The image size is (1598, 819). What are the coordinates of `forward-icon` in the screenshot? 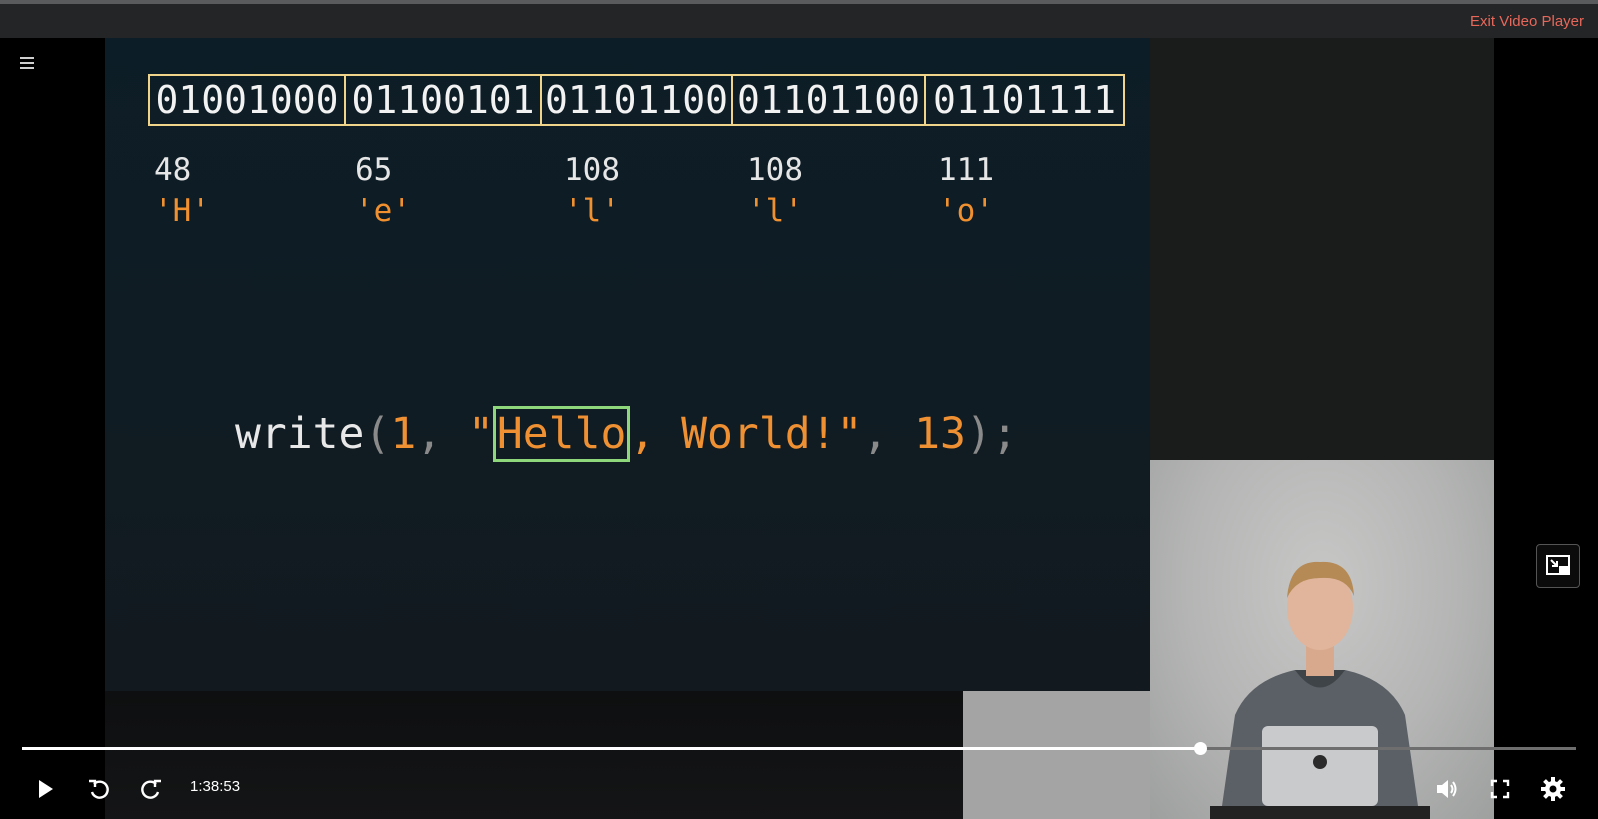 It's located at (151, 789).